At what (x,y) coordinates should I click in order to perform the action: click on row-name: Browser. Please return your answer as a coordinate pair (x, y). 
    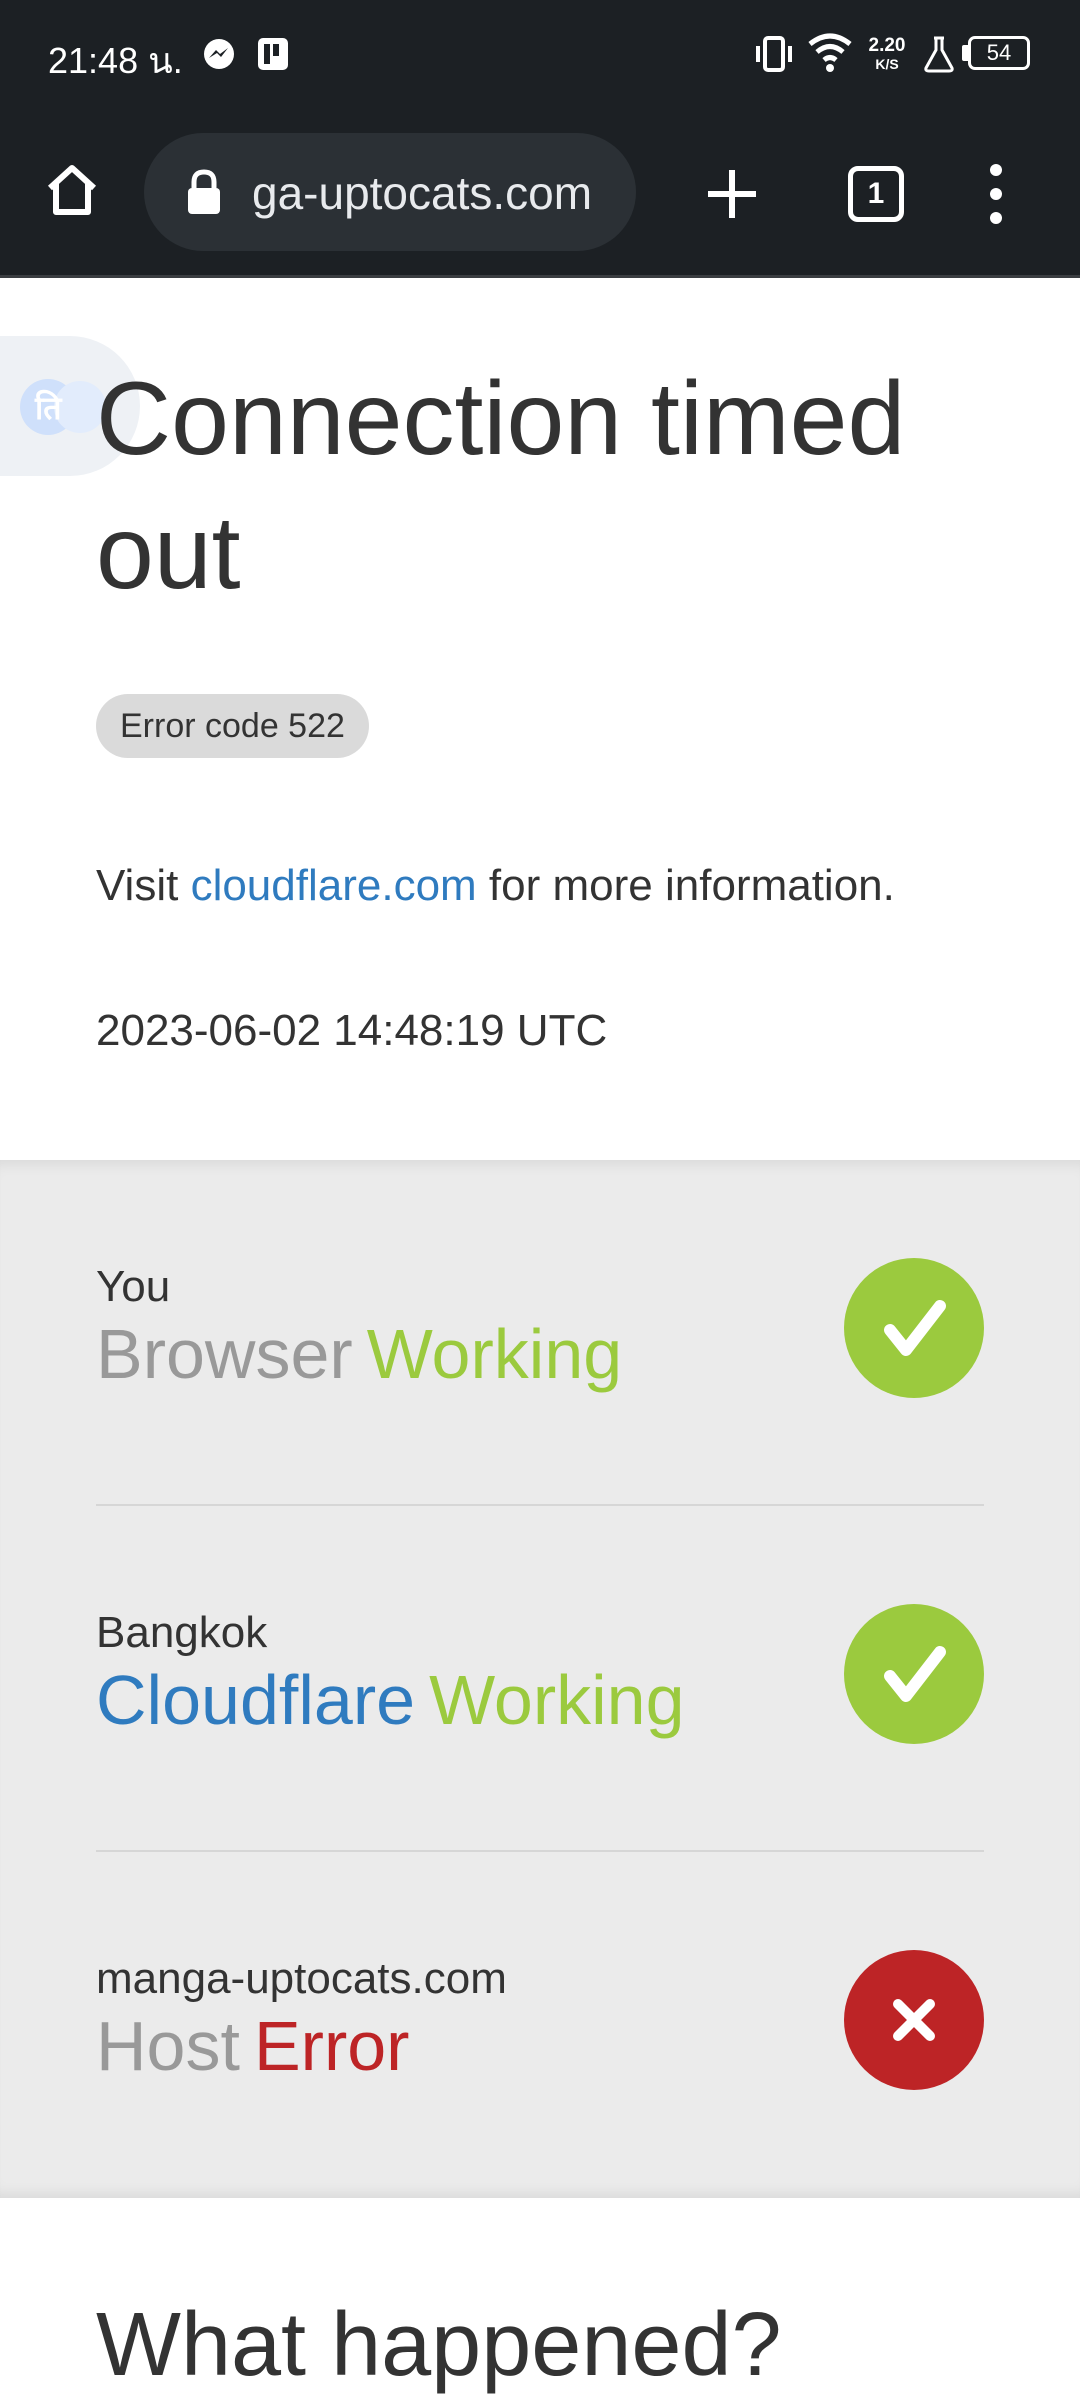
    Looking at the image, I should click on (224, 1354).